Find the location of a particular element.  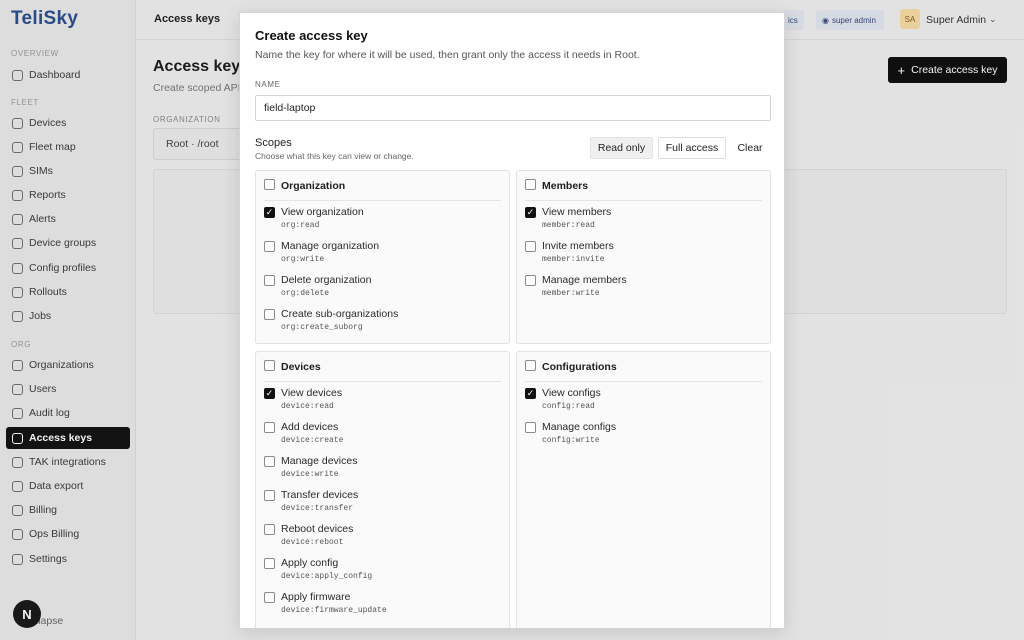

clear-button: Clear is located at coordinates (750, 148).